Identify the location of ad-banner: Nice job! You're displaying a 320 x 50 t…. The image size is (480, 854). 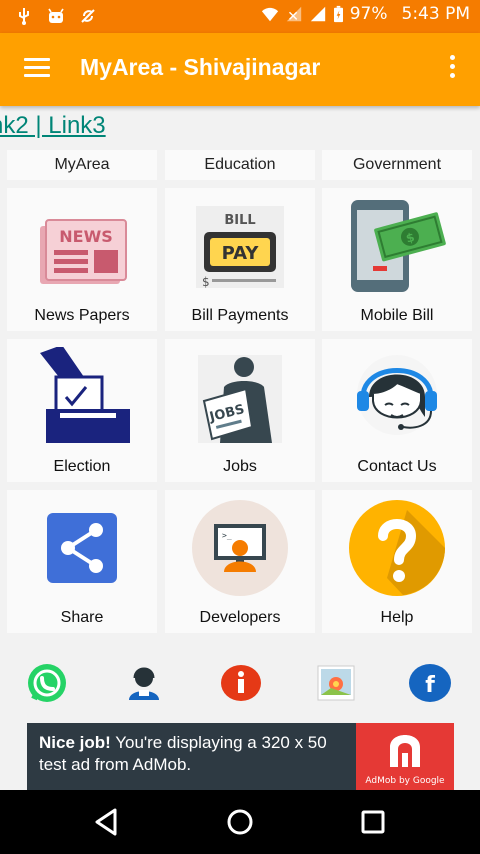
(240, 756).